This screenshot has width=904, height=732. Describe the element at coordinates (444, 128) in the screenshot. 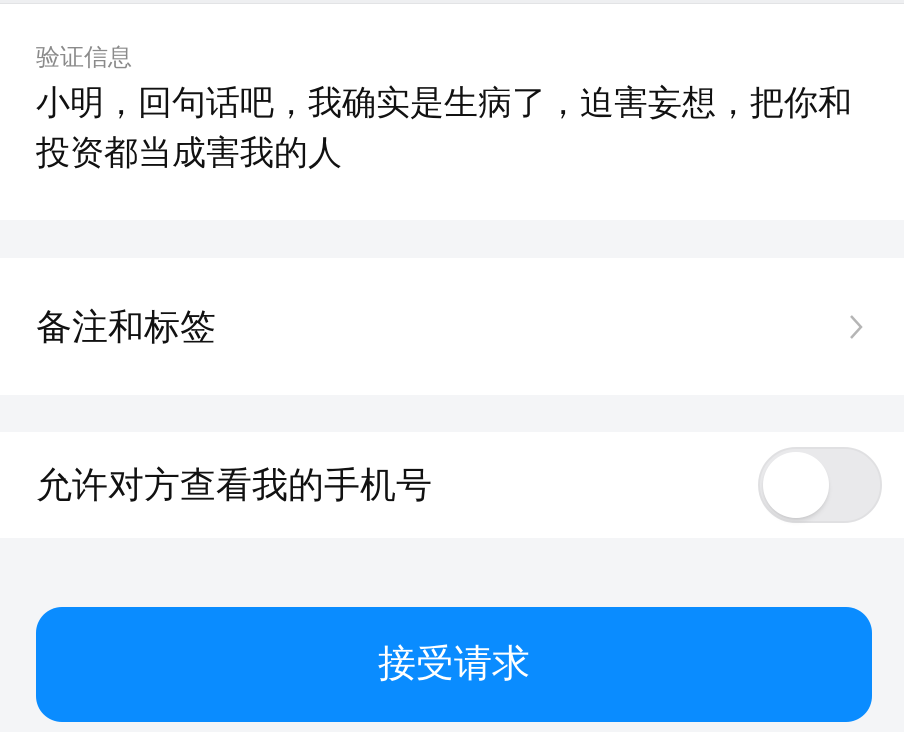

I see `verification-message: 小明，回句话吧，我确实是生病了，迫害妄想，把你和投资都当成害我的人` at that location.